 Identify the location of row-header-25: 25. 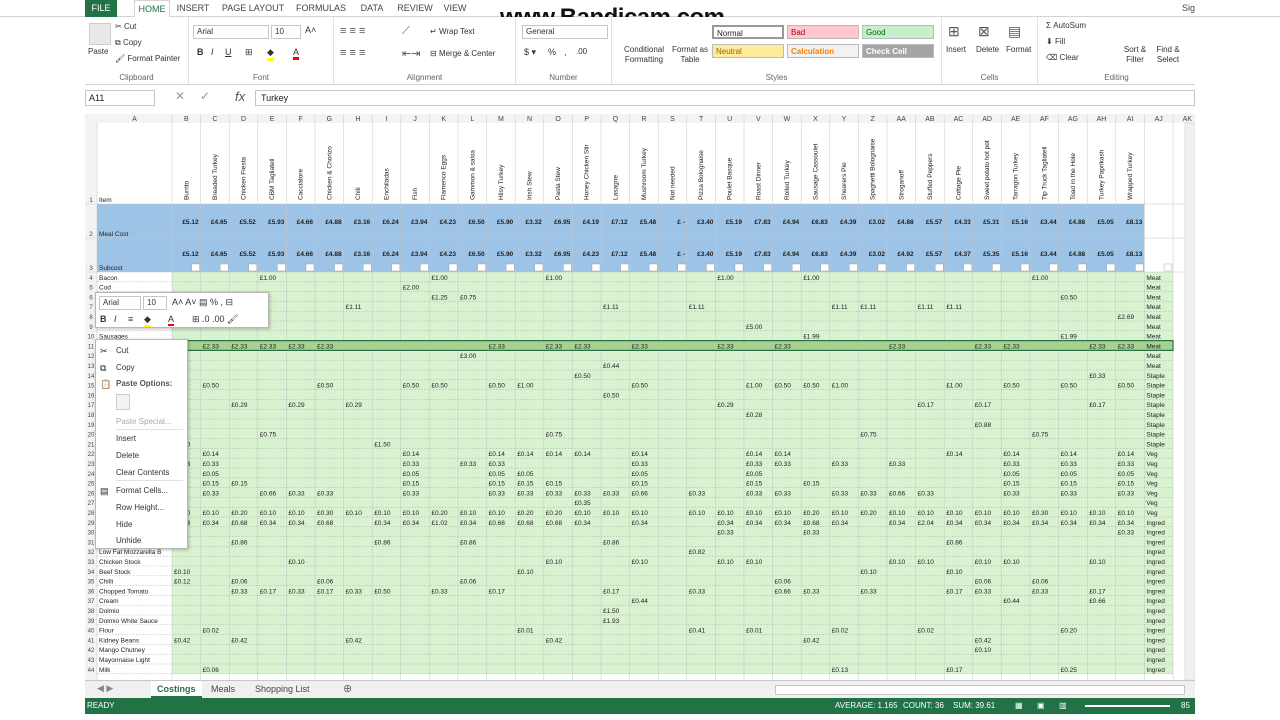
(91, 485).